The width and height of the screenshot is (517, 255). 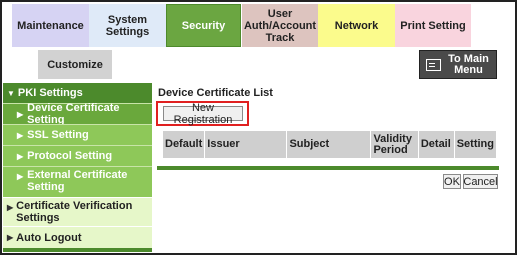 I want to click on sidebar-item-protocol-setting: ▶ Protocol Setting, so click(x=77, y=155).